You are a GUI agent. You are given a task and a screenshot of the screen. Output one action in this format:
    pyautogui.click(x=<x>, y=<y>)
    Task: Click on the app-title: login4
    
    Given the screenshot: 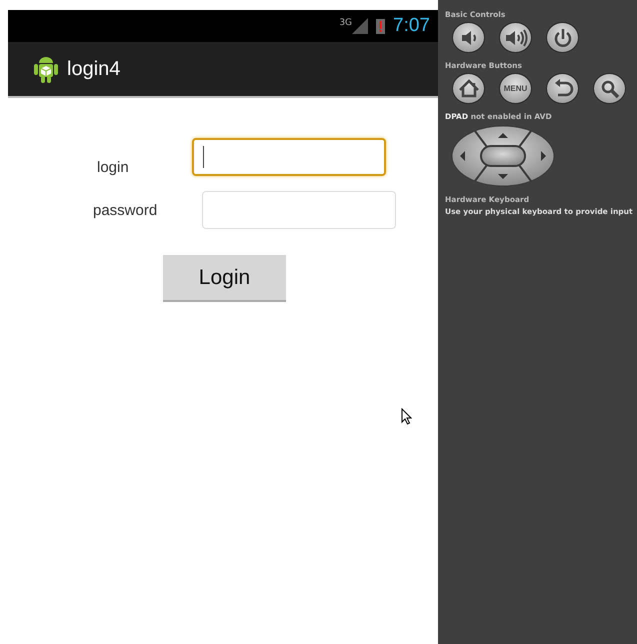 What is the action you would take?
    pyautogui.click(x=93, y=69)
    